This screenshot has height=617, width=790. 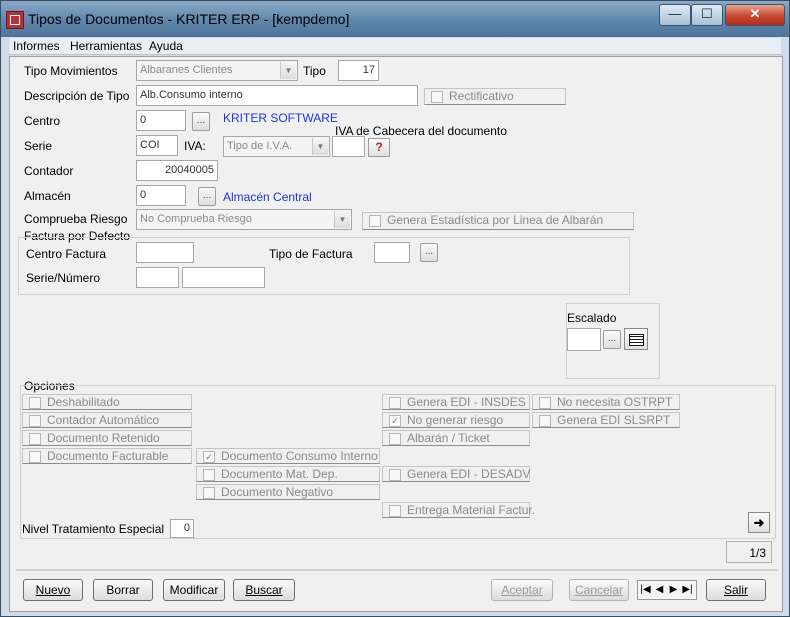 I want to click on deshabilitado-checkbox: Deshabilitado, so click(x=107, y=402).